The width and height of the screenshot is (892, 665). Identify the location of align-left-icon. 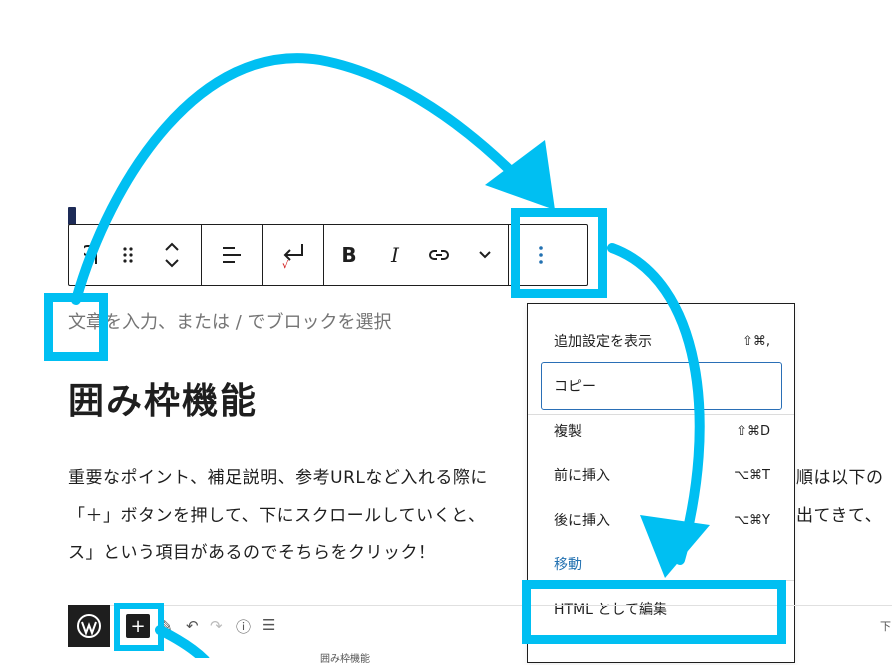
(232, 255).